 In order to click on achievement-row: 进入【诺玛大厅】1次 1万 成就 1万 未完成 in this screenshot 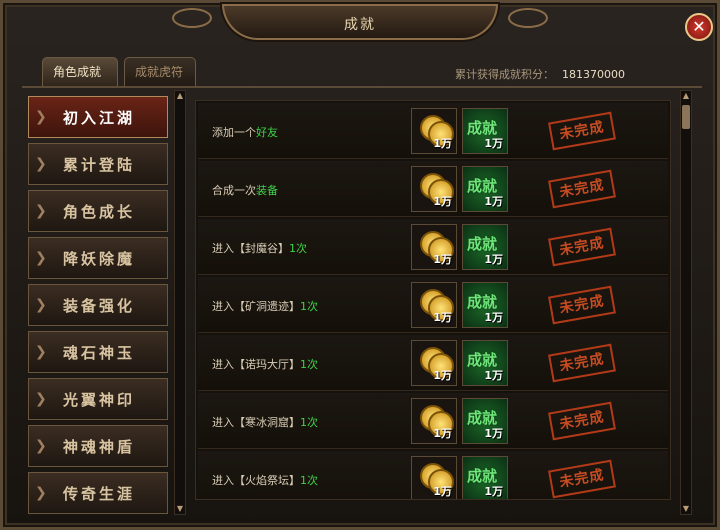, I will do `click(433, 363)`.